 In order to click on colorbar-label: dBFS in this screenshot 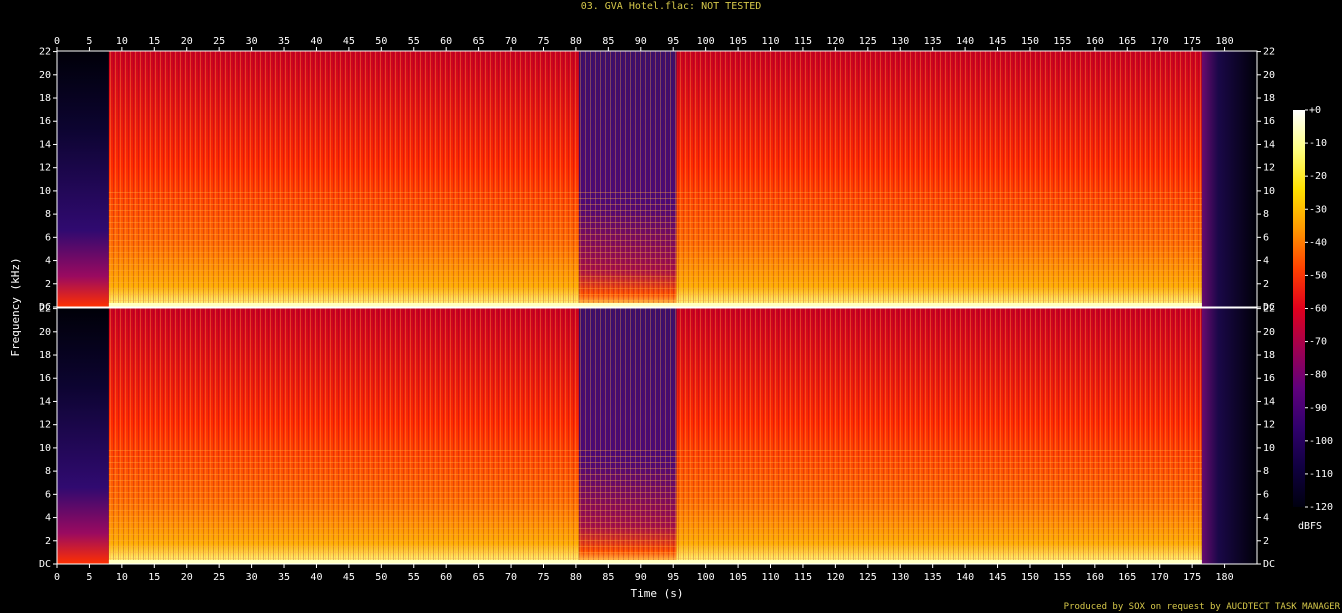, I will do `click(1310, 526)`.